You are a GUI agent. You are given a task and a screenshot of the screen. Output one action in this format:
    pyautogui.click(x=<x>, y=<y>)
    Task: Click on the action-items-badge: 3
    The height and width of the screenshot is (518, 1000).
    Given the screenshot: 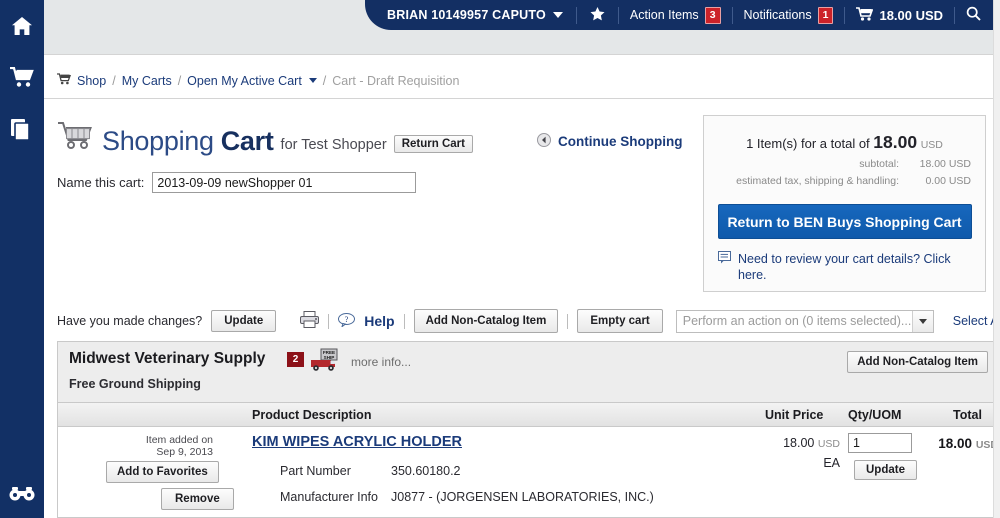 What is the action you would take?
    pyautogui.click(x=712, y=15)
    